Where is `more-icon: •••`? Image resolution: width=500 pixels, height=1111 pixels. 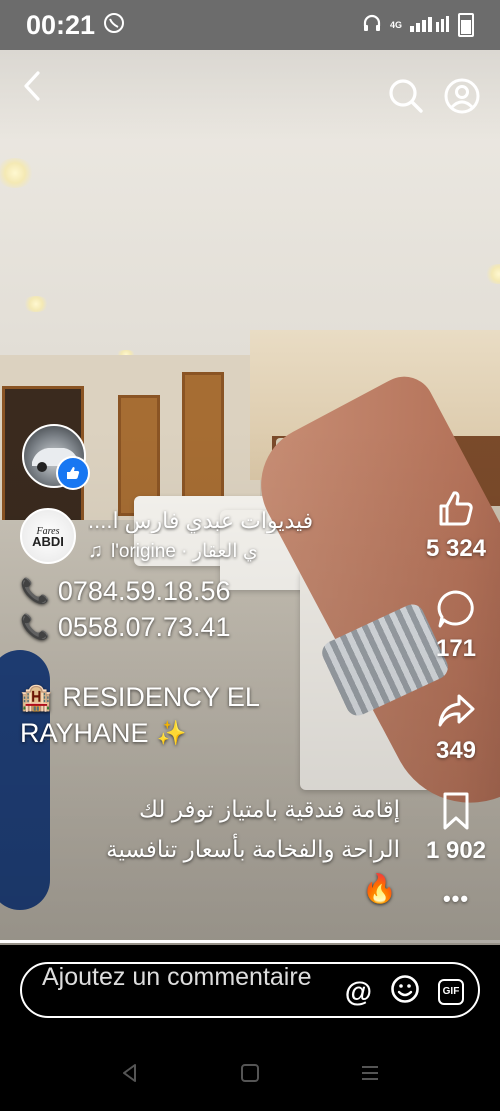
more-icon: ••• is located at coordinates (456, 898).